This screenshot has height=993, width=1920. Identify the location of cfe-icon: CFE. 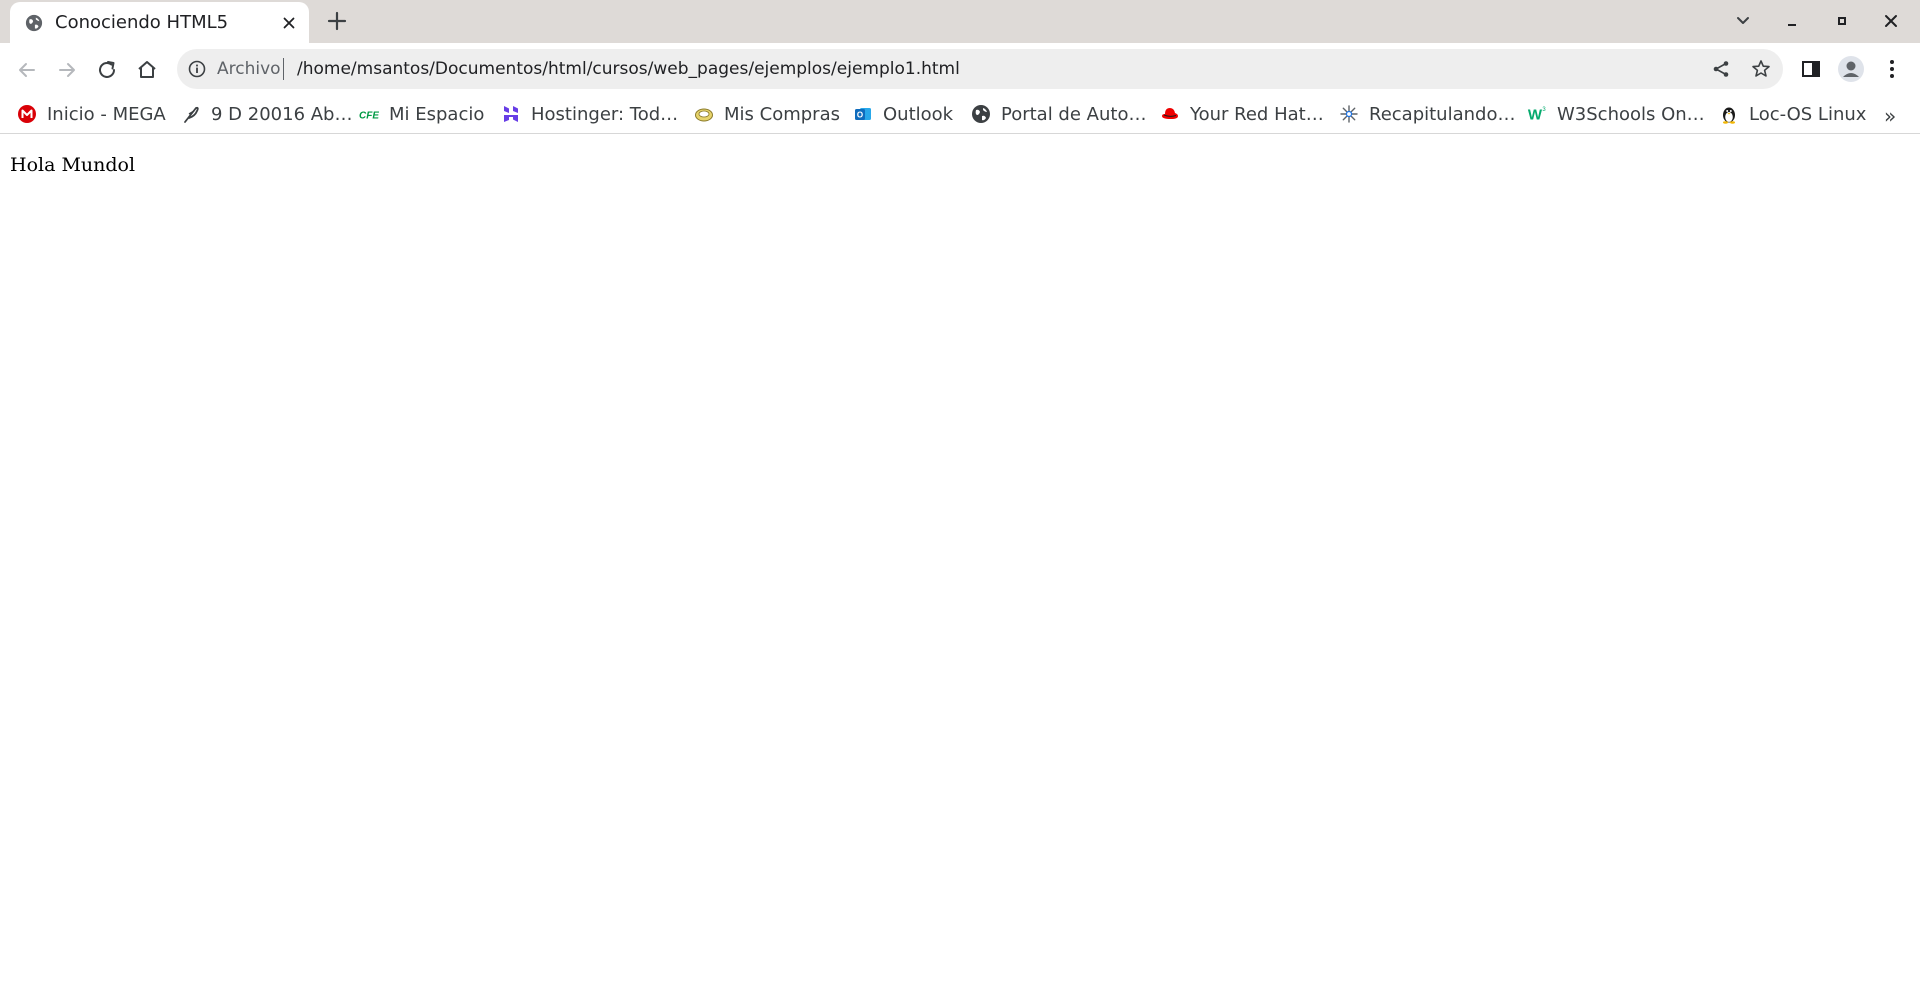
(369, 116).